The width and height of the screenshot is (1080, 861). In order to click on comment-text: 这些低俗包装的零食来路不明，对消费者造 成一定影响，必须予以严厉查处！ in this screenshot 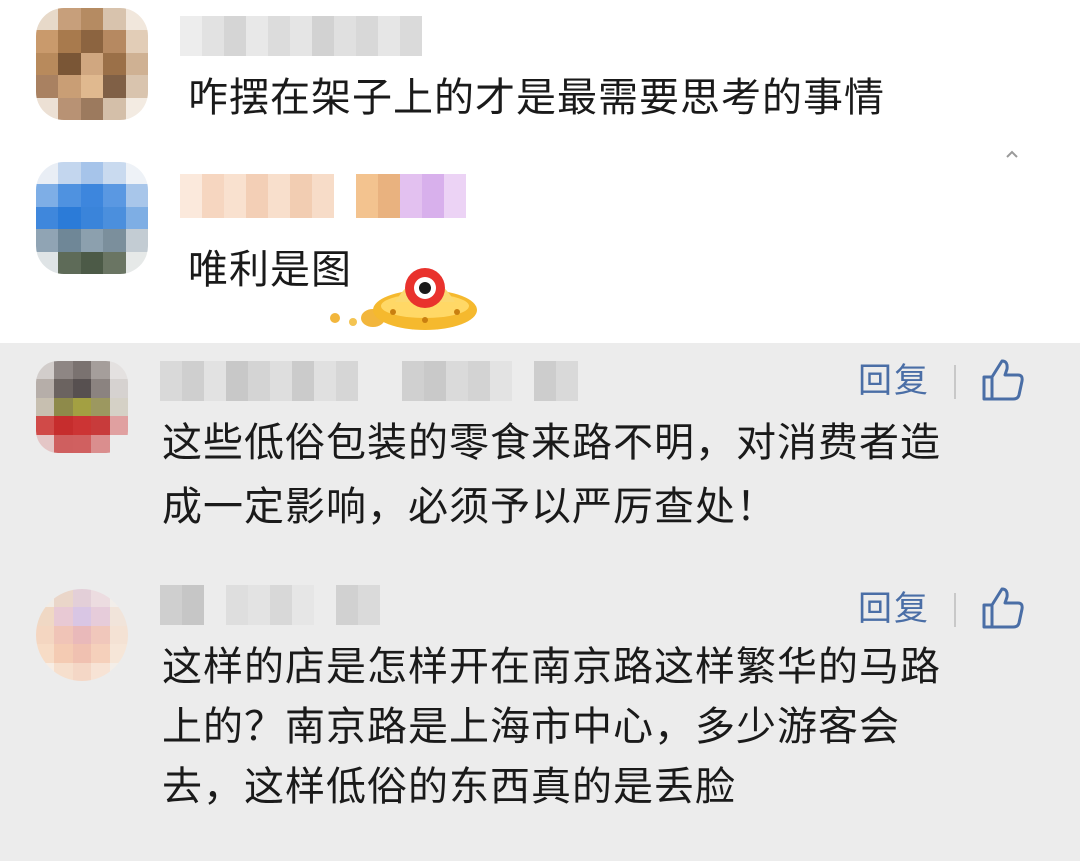, I will do `click(551, 475)`.